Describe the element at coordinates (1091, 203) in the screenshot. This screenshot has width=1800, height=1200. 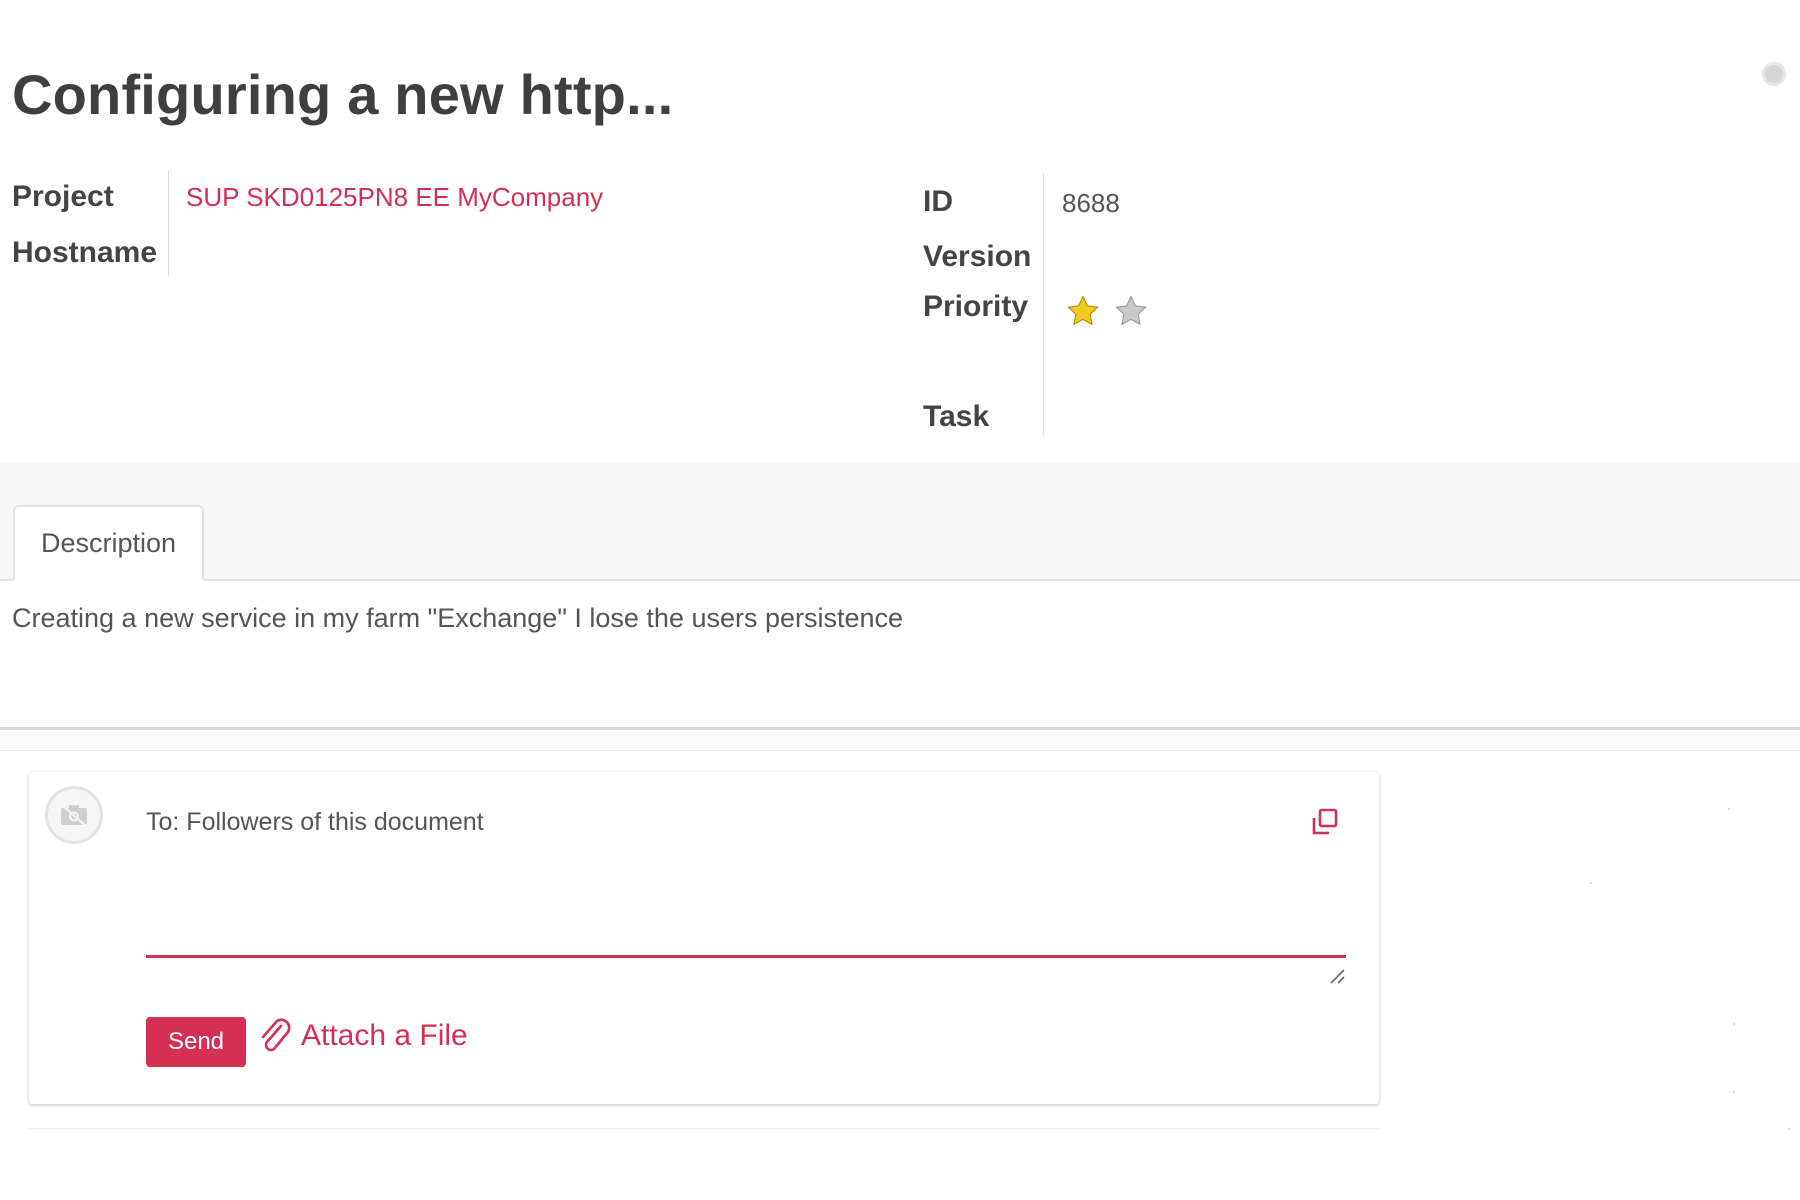
I see `id-value: 8688` at that location.